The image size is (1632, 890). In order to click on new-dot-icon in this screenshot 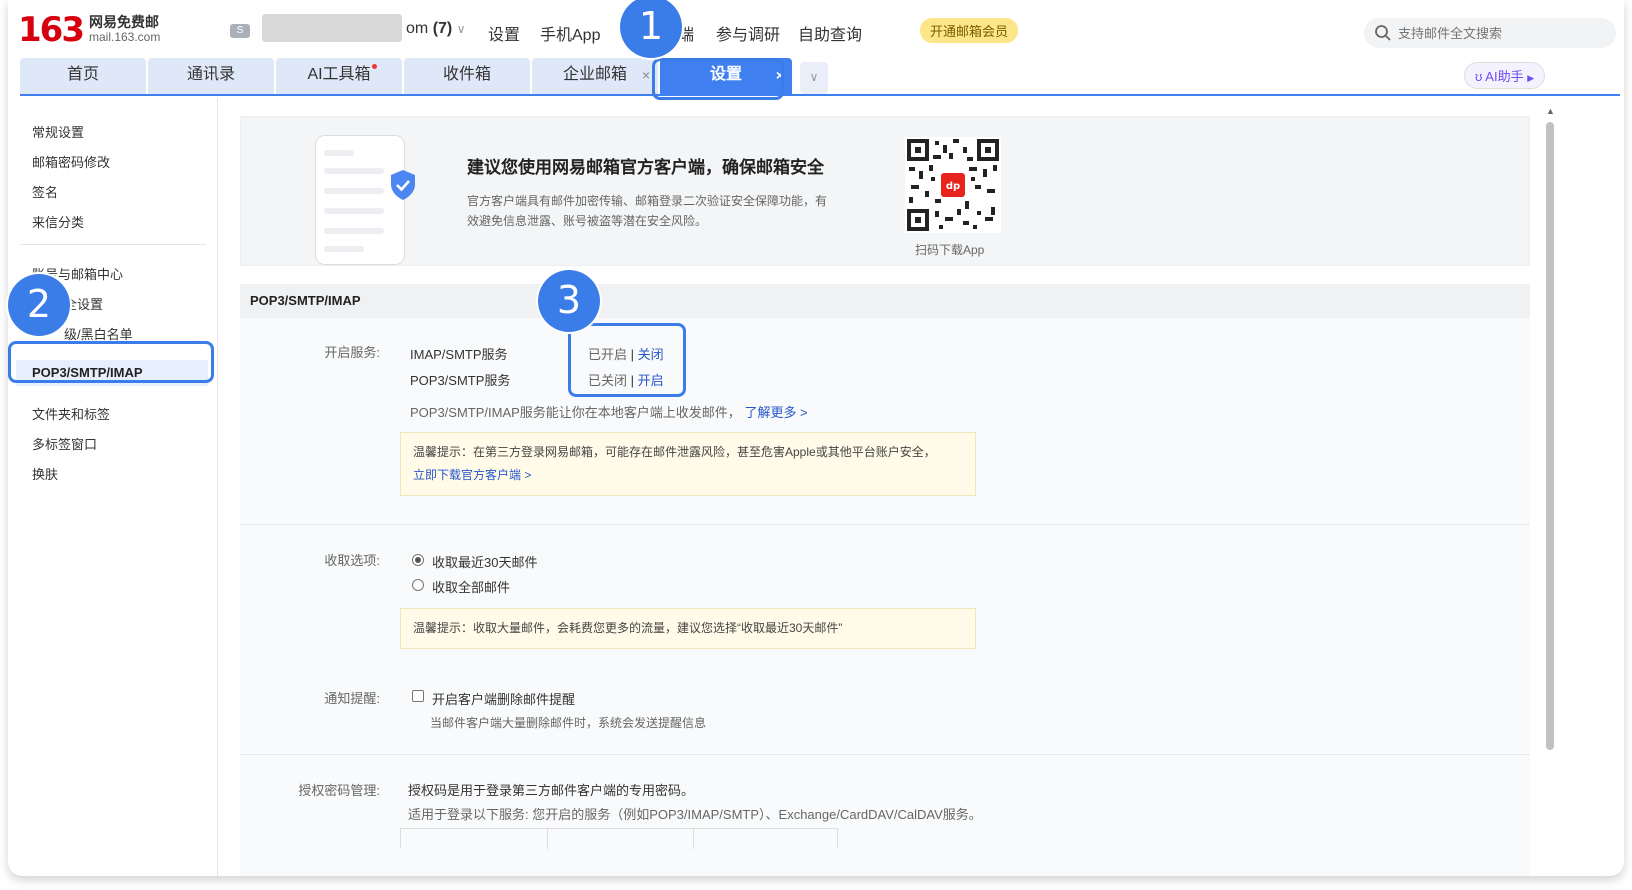, I will do `click(374, 66)`.